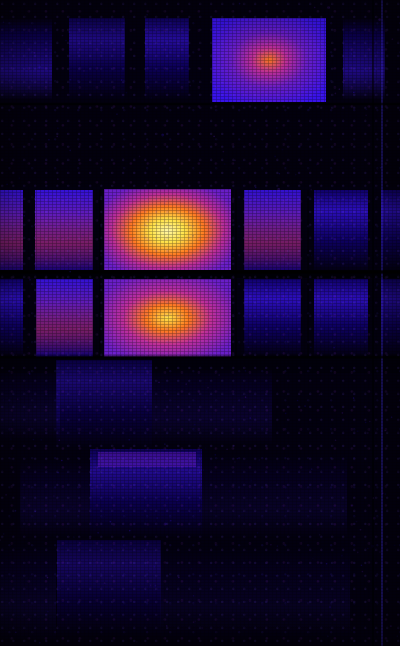 Image resolution: width=400 pixels, height=646 pixels. What do you see at coordinates (64, 231) in the screenshot?
I see `main-left-band` at bounding box center [64, 231].